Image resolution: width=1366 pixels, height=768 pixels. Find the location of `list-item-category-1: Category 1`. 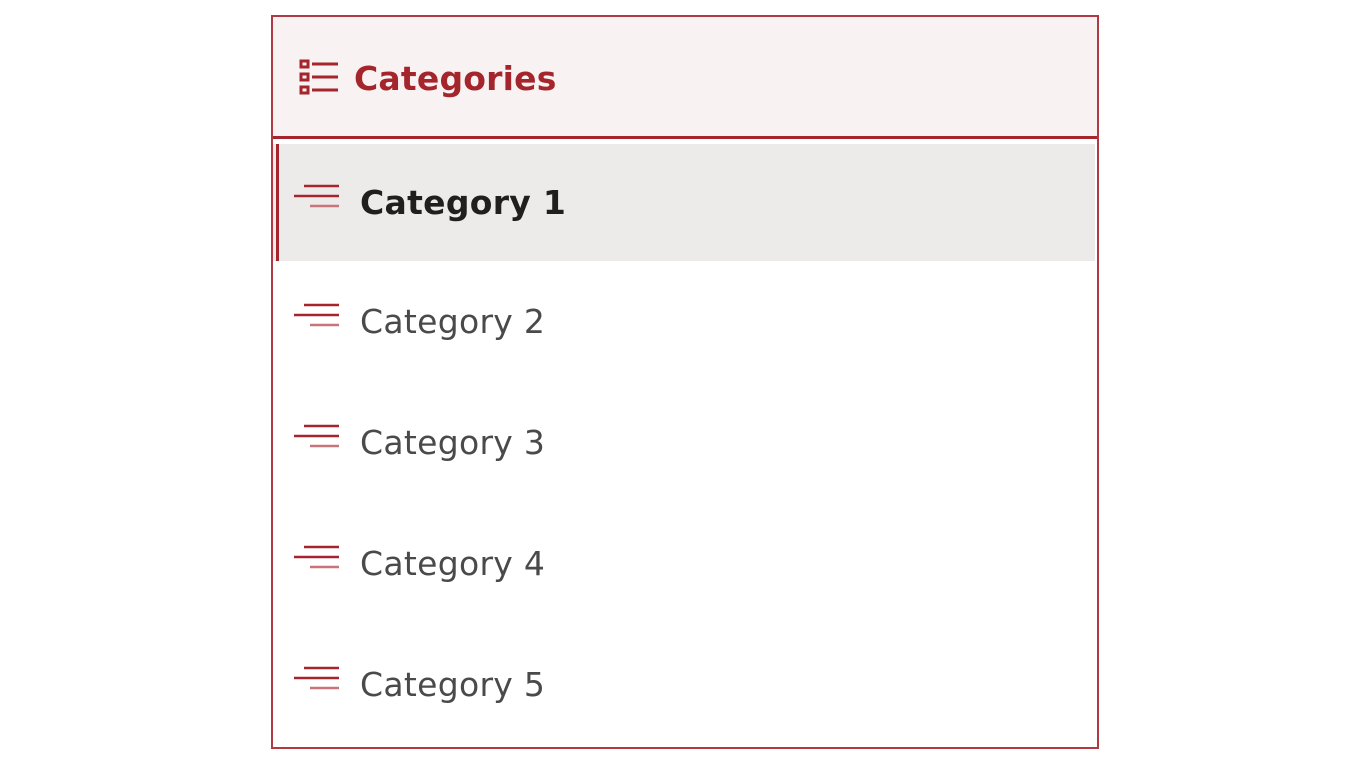

list-item-category-1: Category 1 is located at coordinates (684, 202).